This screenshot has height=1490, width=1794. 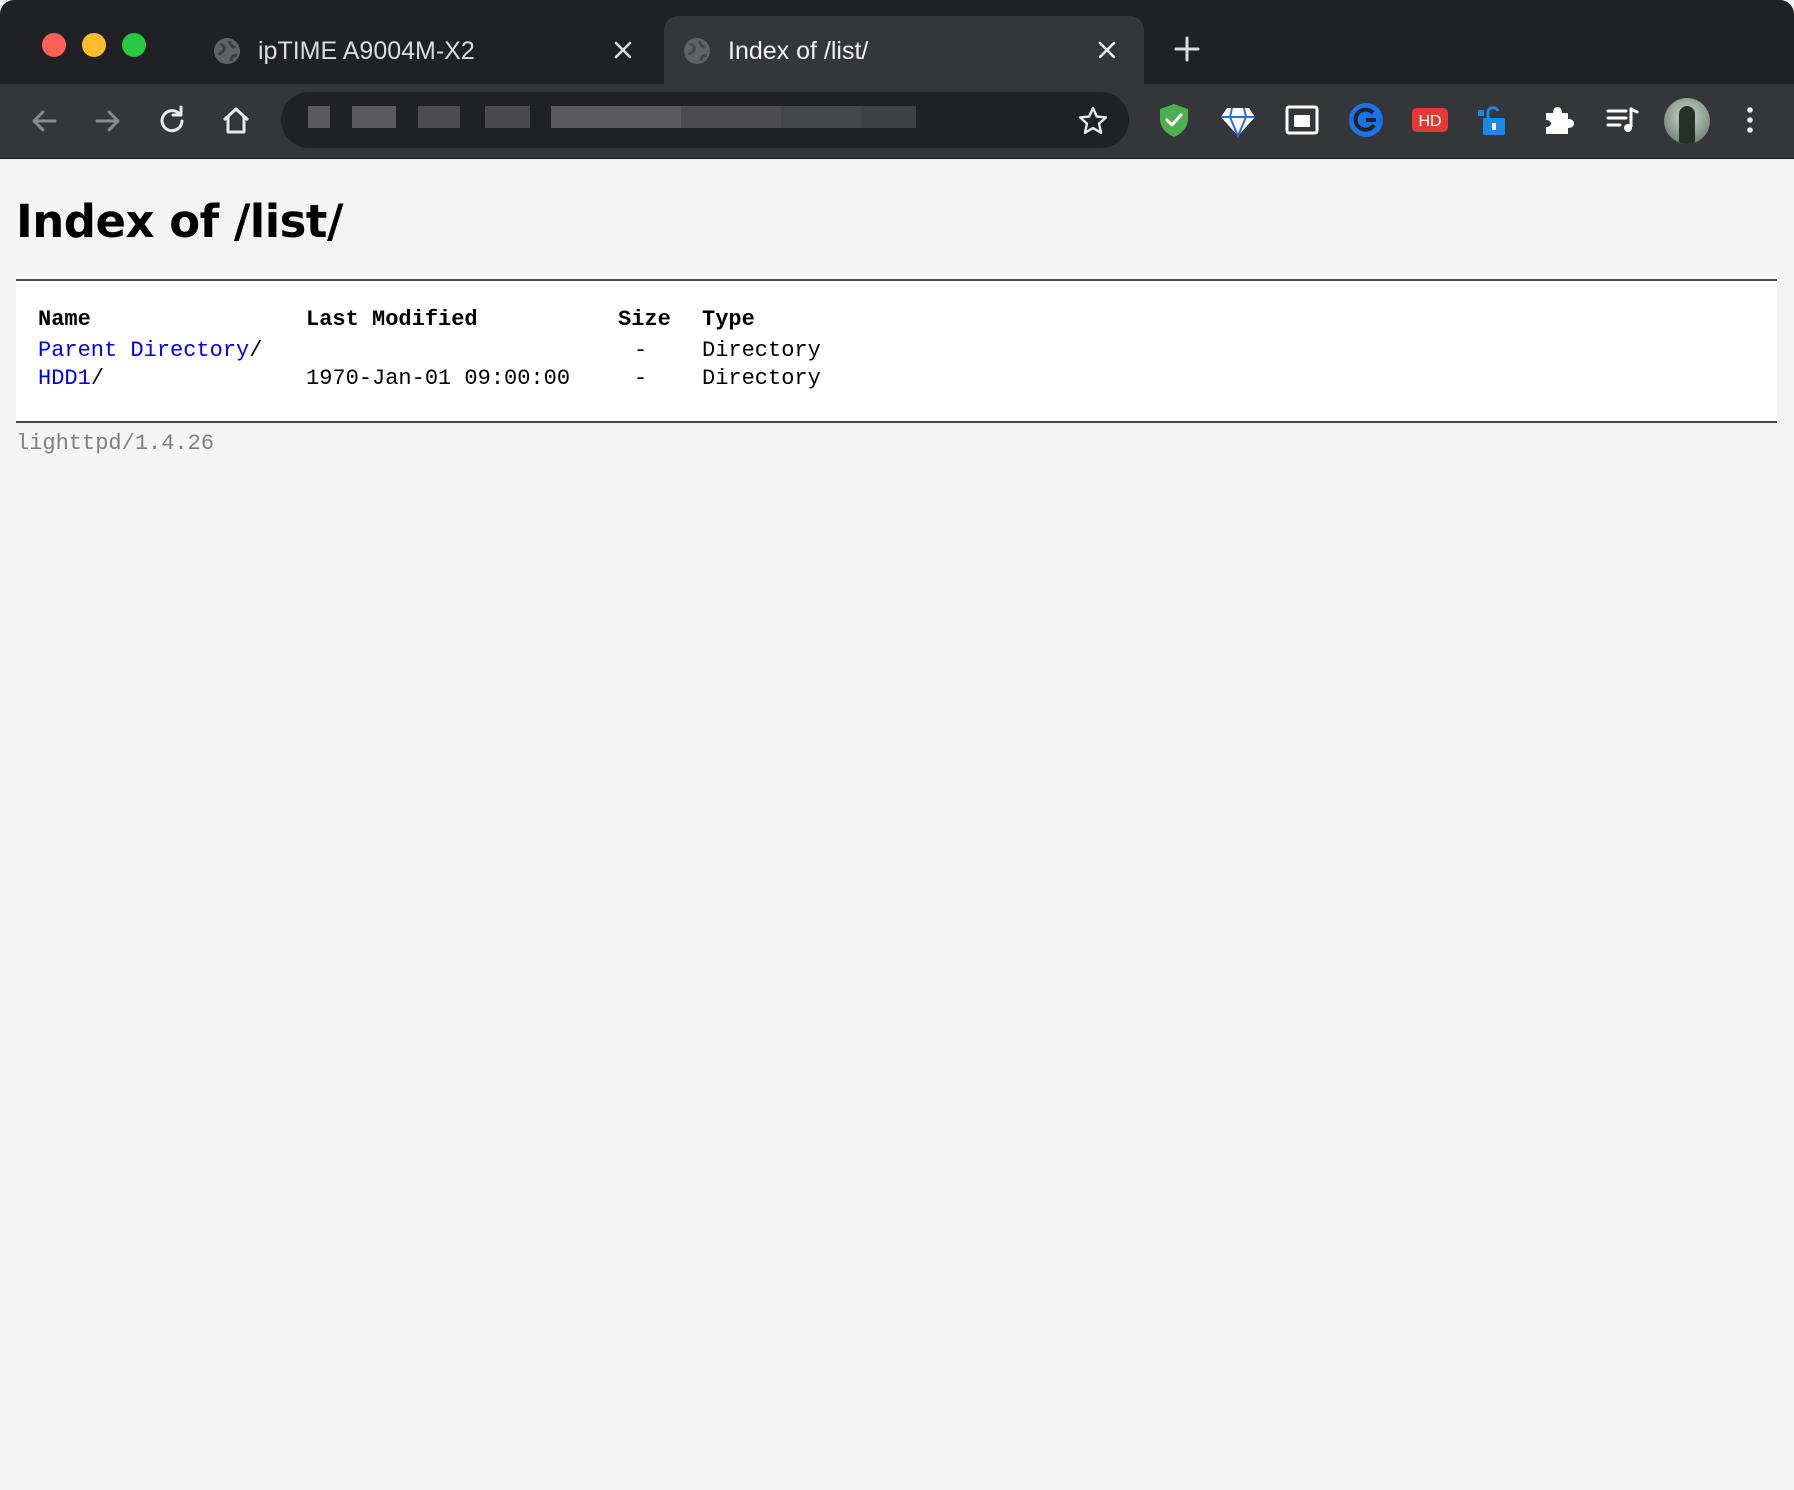 I want to click on page-title: Index of /list/, so click(x=179, y=221).